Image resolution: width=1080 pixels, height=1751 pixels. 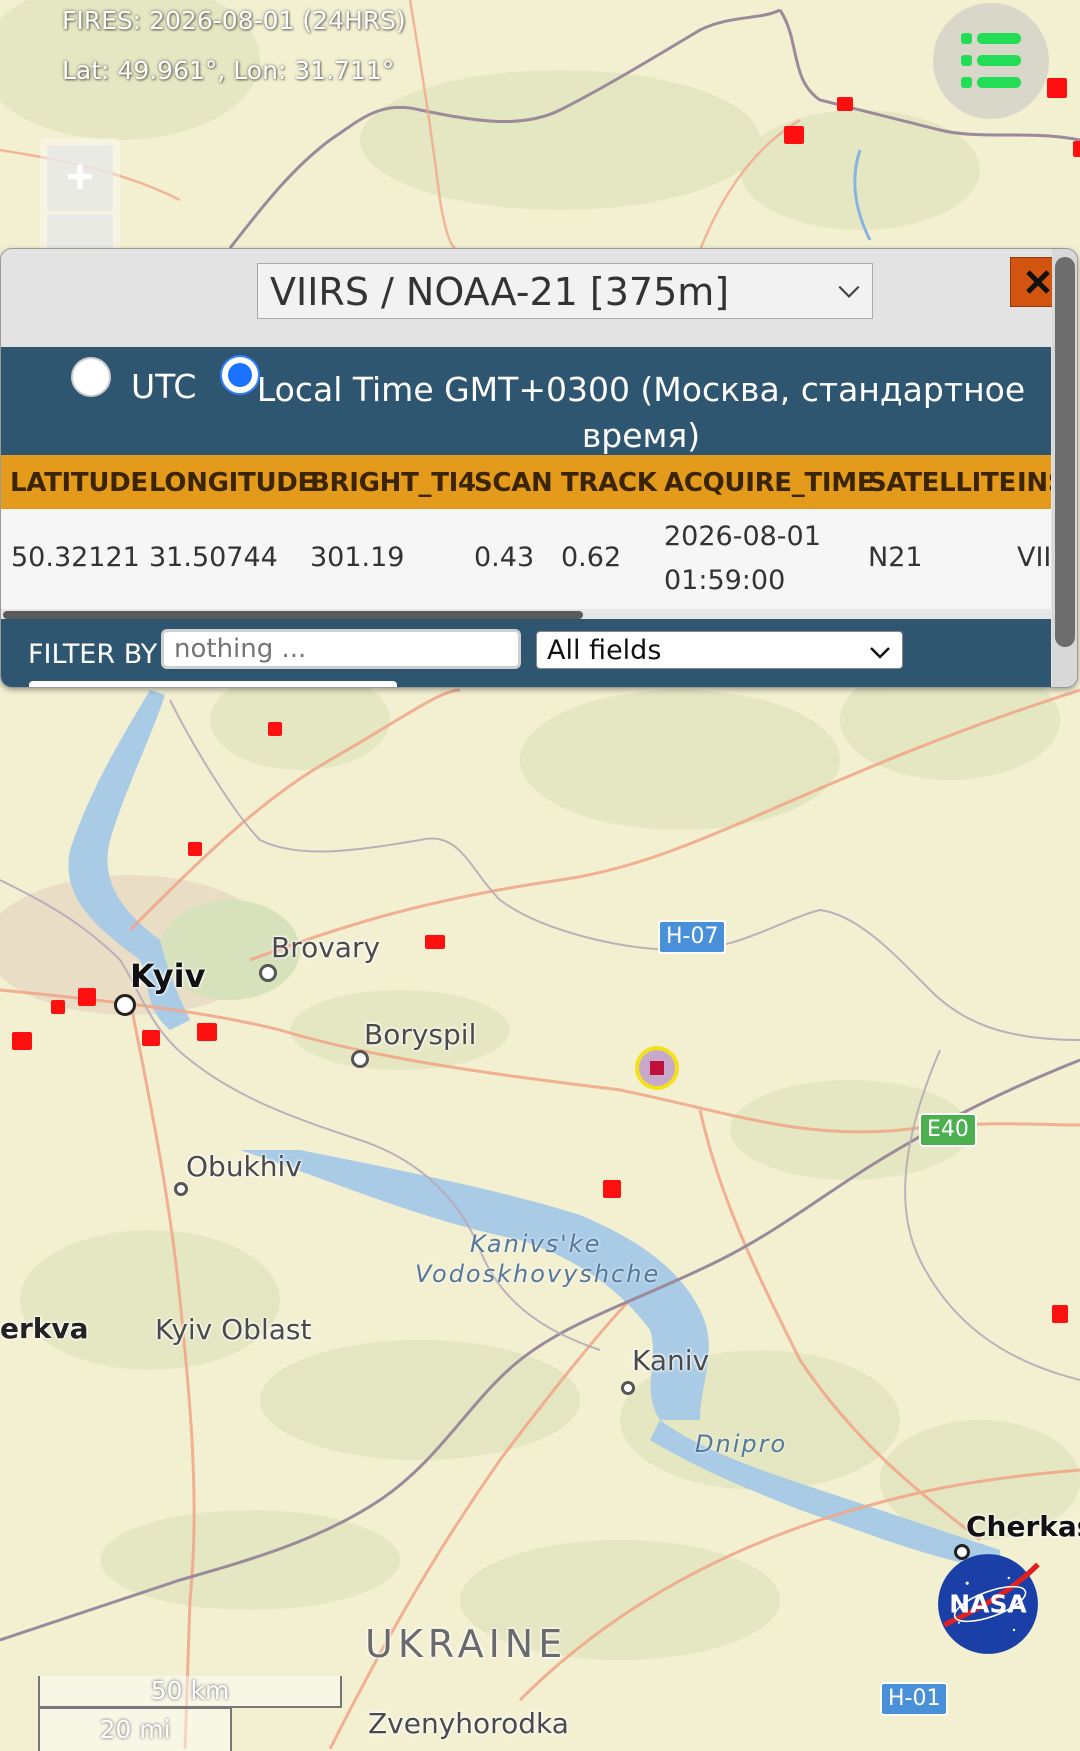 What do you see at coordinates (91, 377) in the screenshot?
I see `utc-radio` at bounding box center [91, 377].